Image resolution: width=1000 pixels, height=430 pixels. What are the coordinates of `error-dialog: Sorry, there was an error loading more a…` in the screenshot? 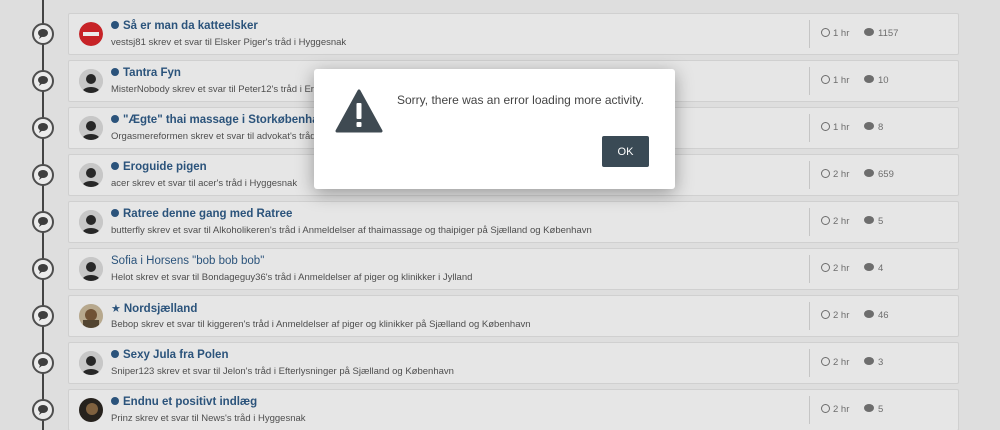 It's located at (494, 129).